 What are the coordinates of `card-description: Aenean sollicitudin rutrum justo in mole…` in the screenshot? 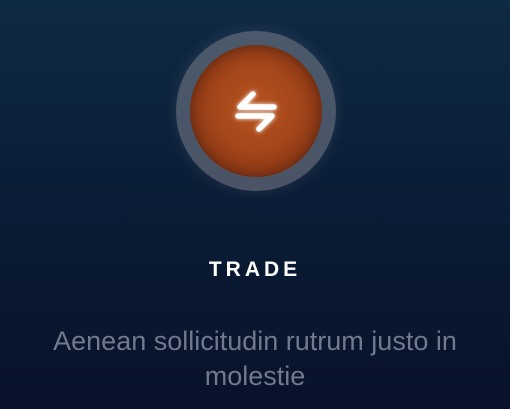 It's located at (255, 358).